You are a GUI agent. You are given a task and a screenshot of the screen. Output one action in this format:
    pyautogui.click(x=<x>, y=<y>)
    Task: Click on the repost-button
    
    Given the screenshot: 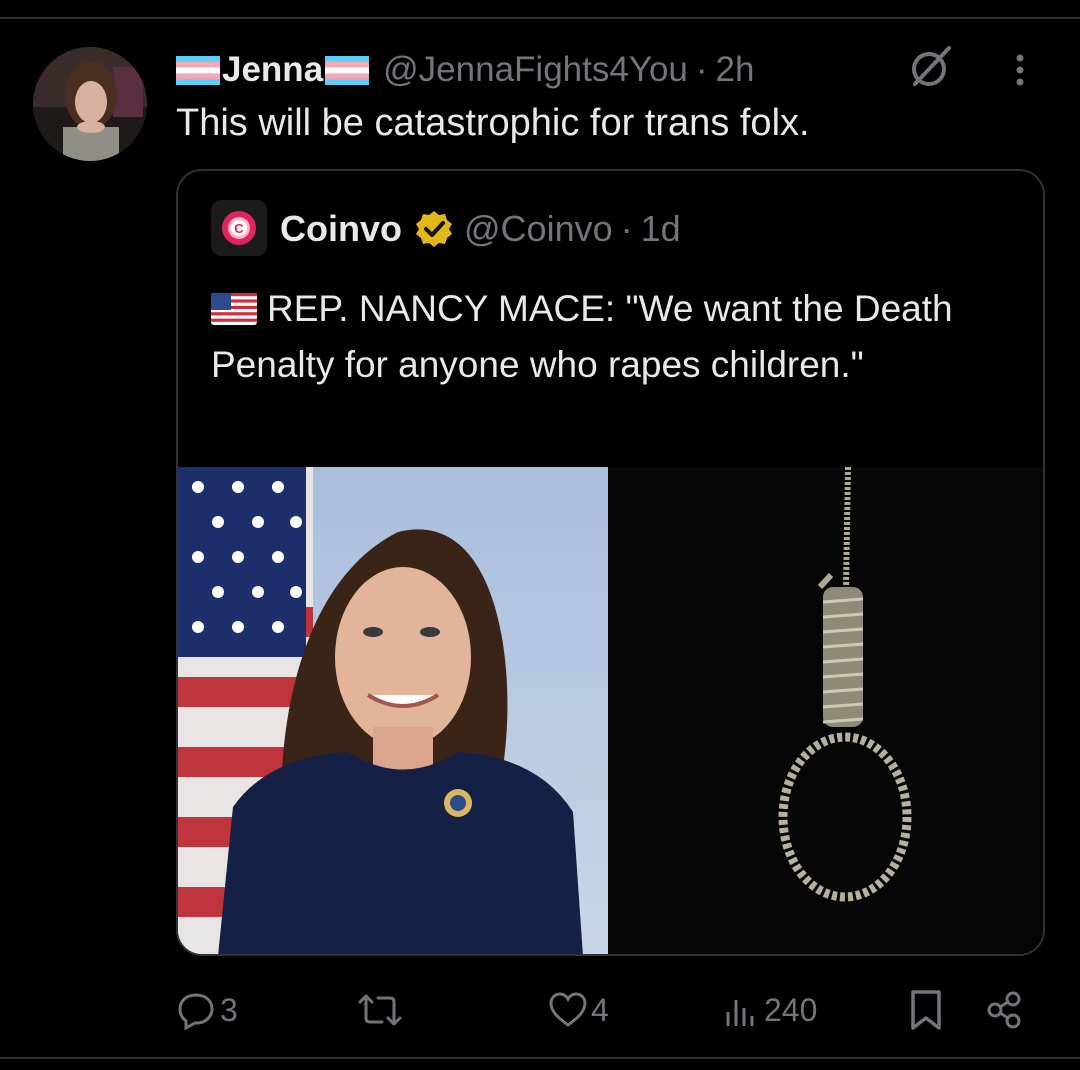 What is the action you would take?
    pyautogui.click(x=380, y=1010)
    